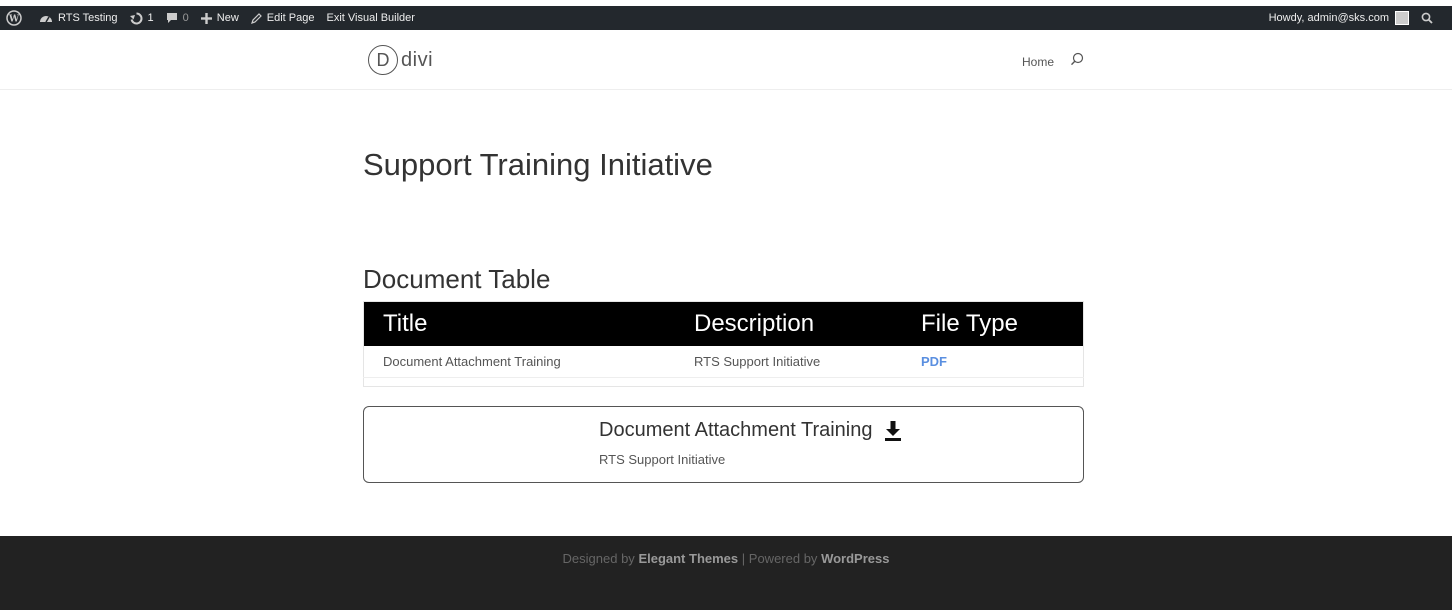 This screenshot has width=1452, height=610. I want to click on card-description: RTS Support Initiative, so click(662, 459).